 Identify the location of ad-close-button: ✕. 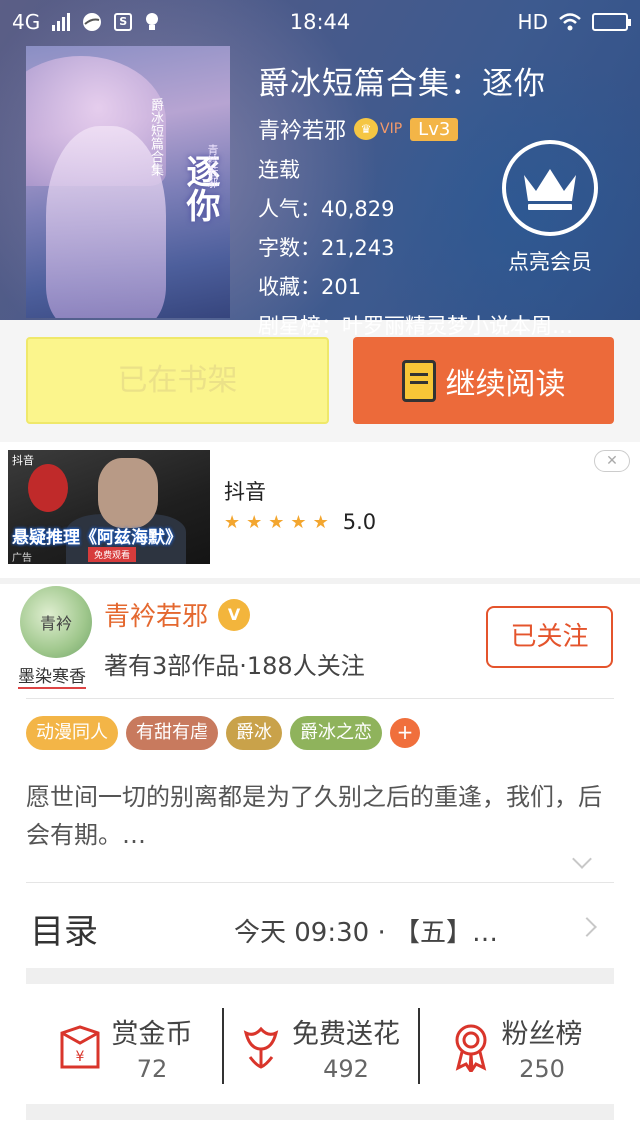
(612, 461).